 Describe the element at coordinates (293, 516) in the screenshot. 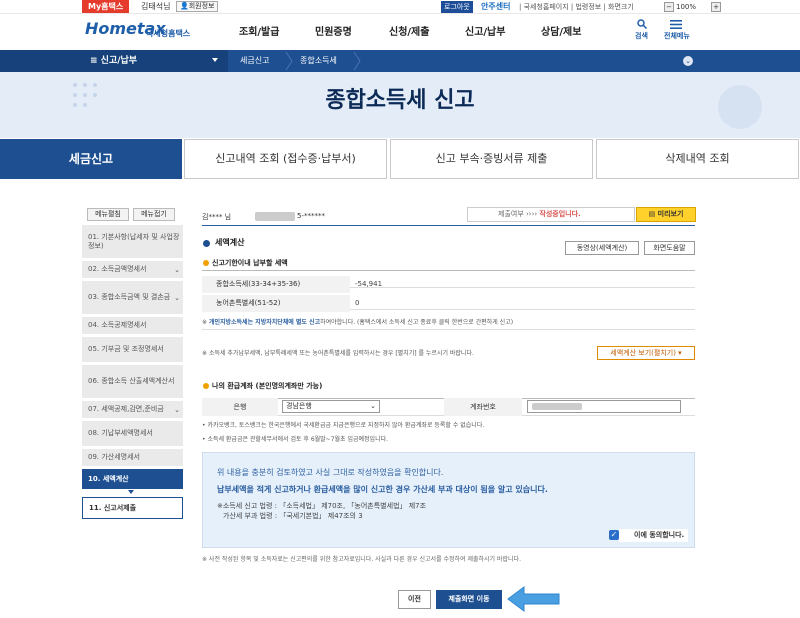

I see `law-reference-2: 가산세 부과 법령 : 「국세기본법」 제47조의 3` at that location.